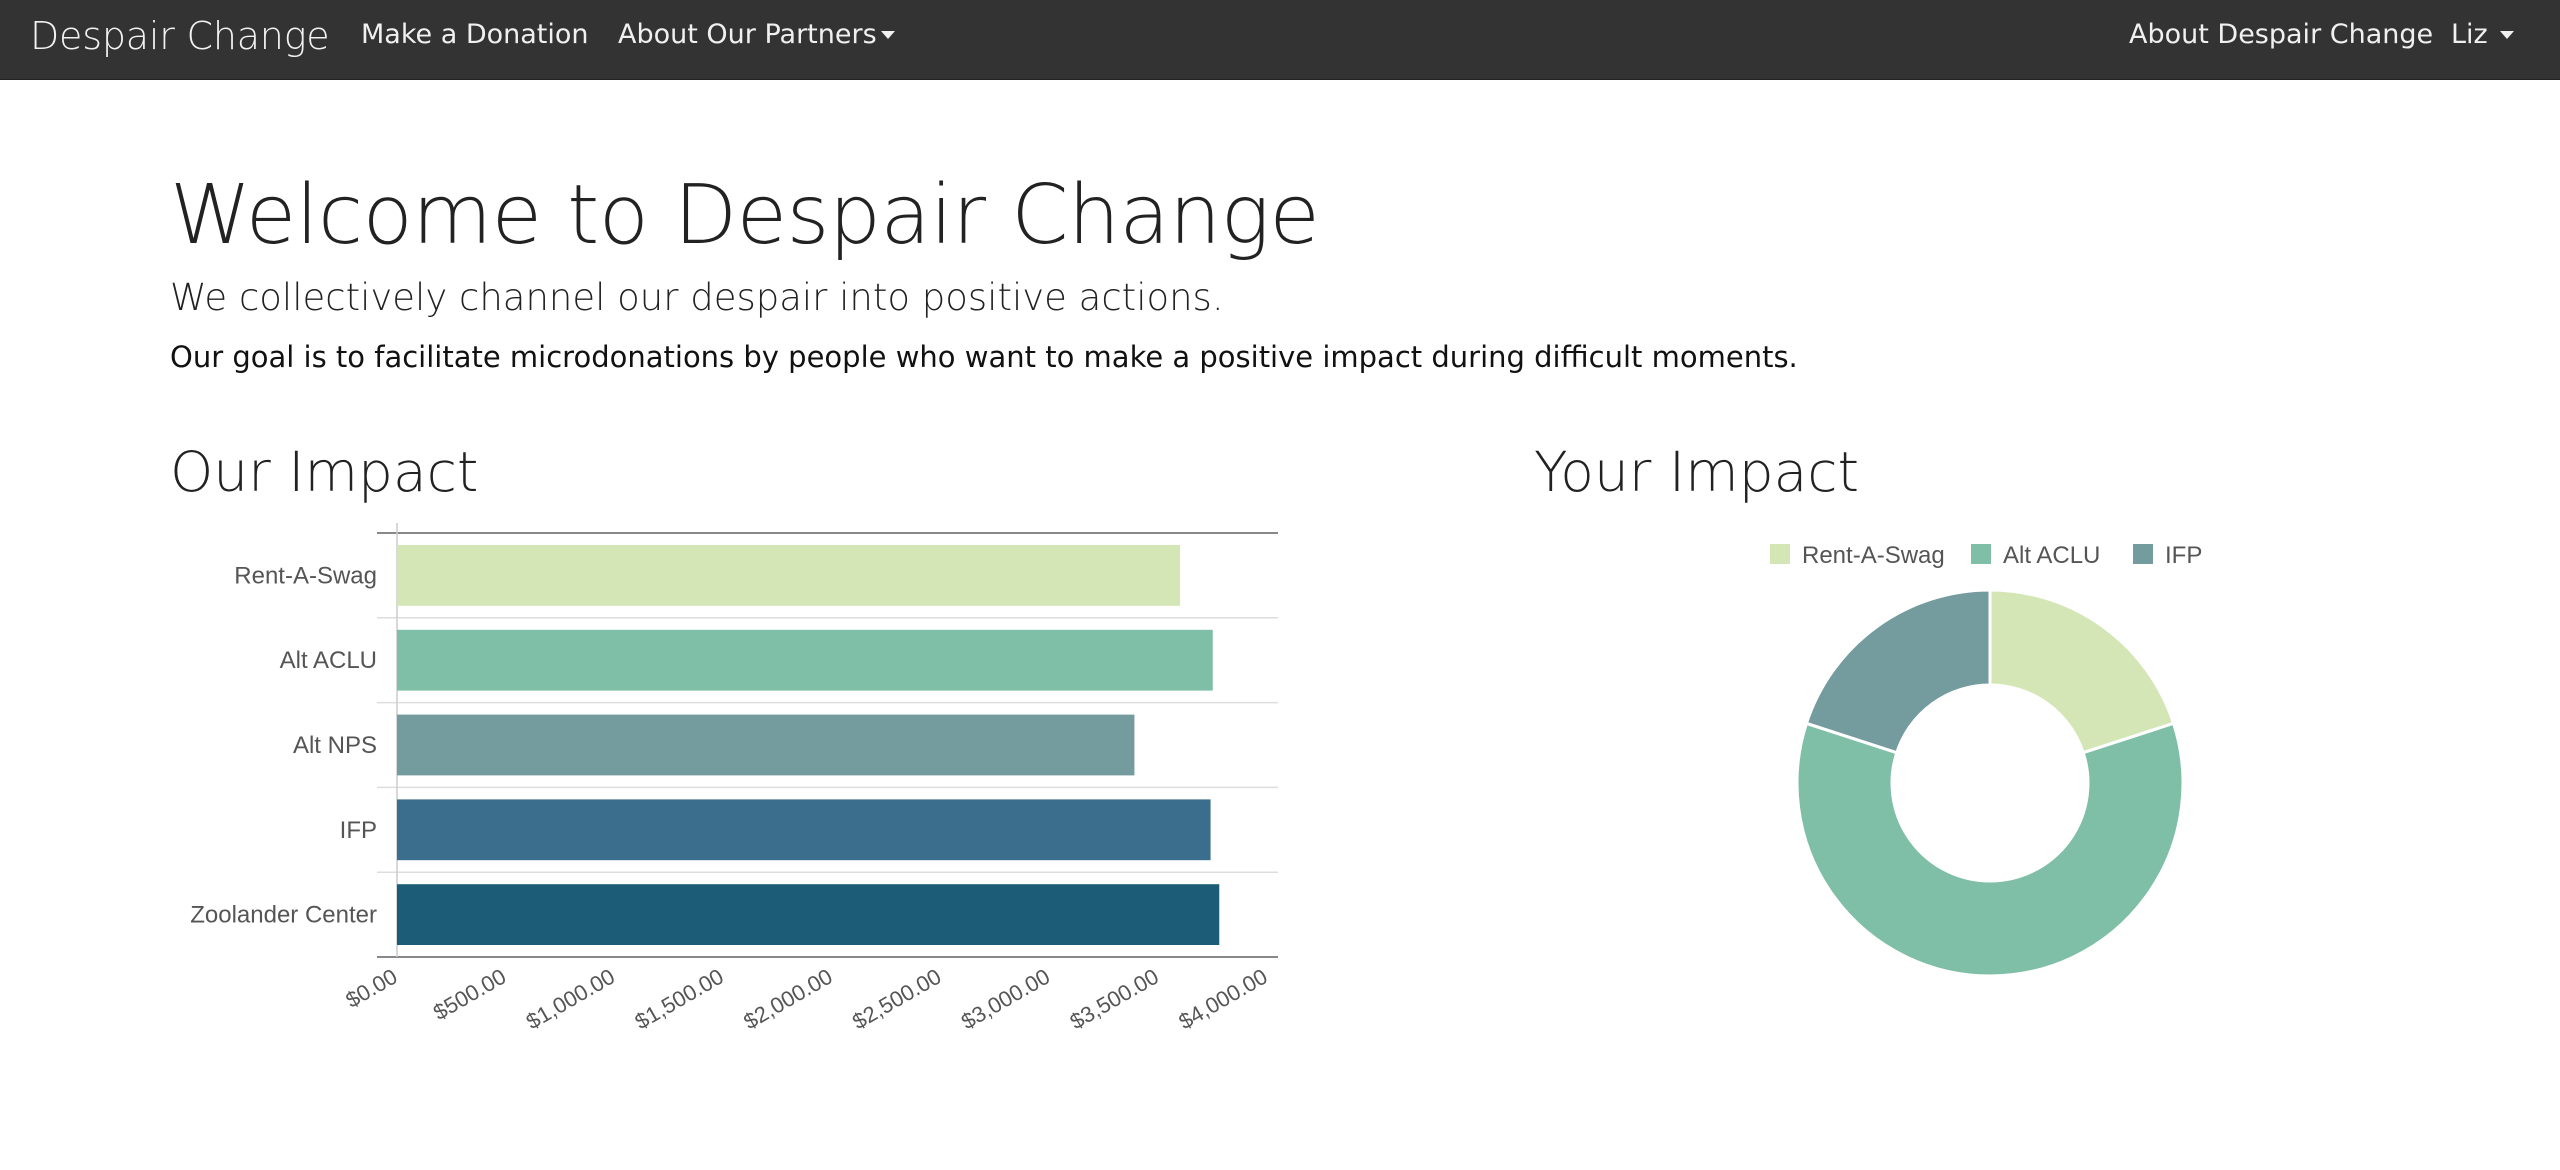 The image size is (2560, 1170). What do you see at coordinates (1898, 671) in the screenshot?
I see `donut-slice-ifp` at bounding box center [1898, 671].